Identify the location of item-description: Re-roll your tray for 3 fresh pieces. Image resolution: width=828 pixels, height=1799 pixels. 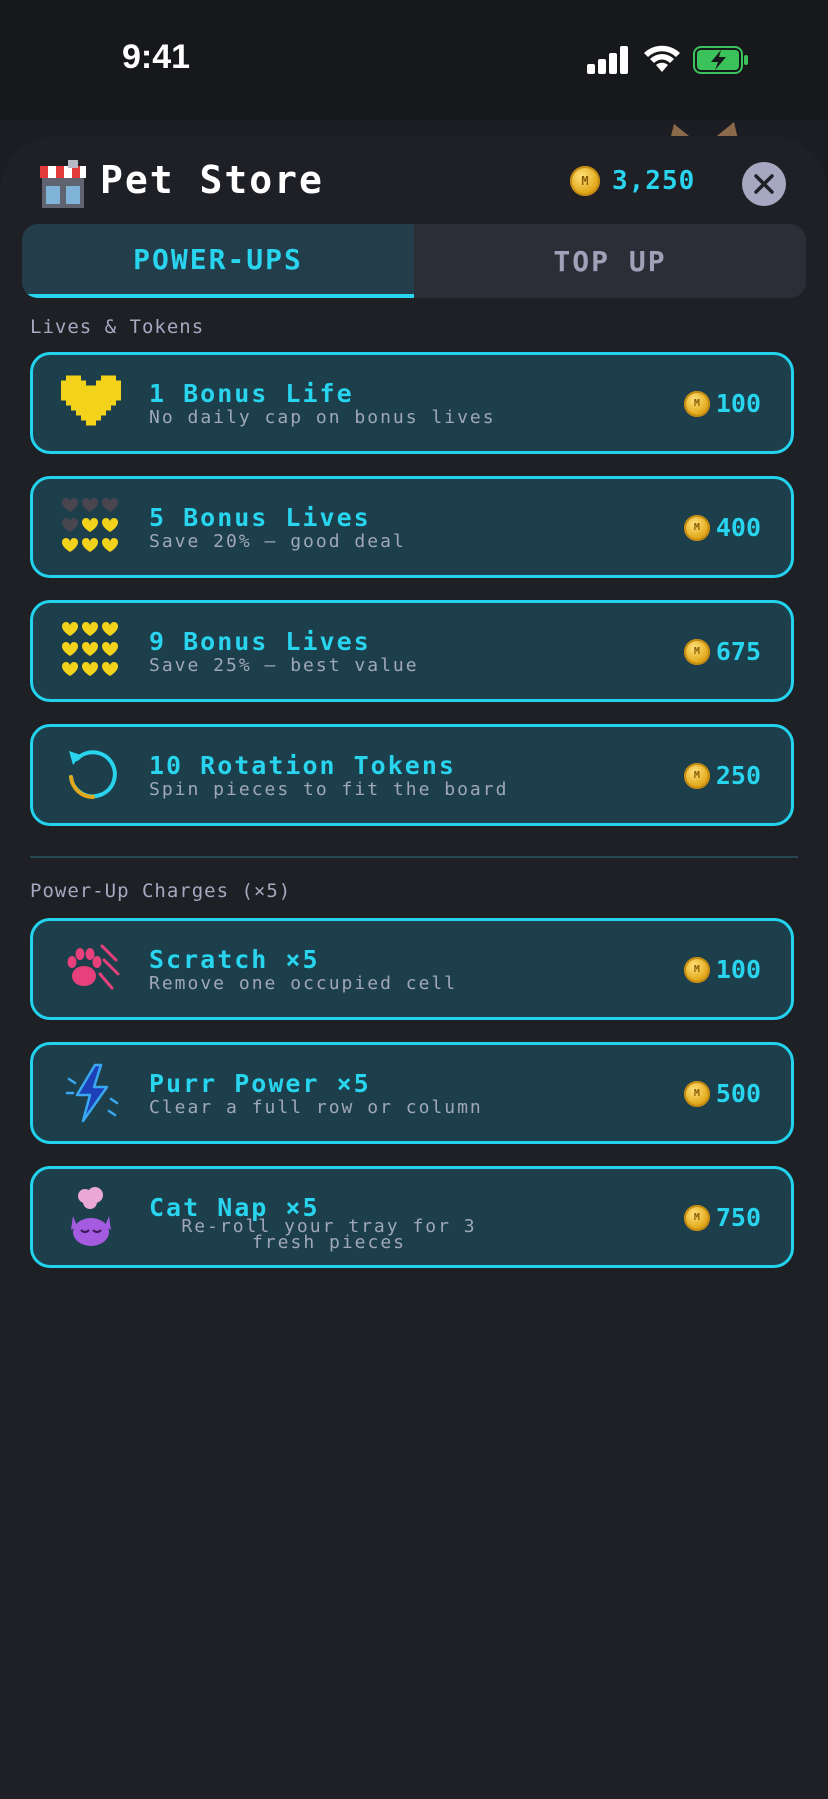
(329, 1234).